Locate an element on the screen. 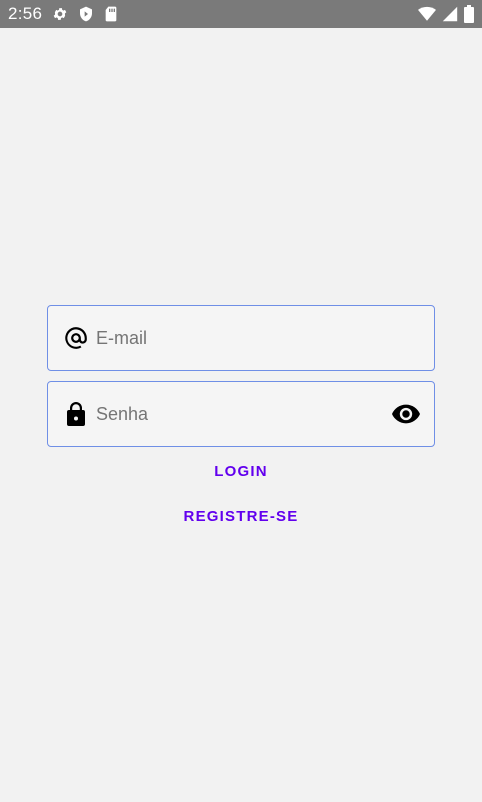 The image size is (482, 802). login-button: LOGIN is located at coordinates (241, 471).